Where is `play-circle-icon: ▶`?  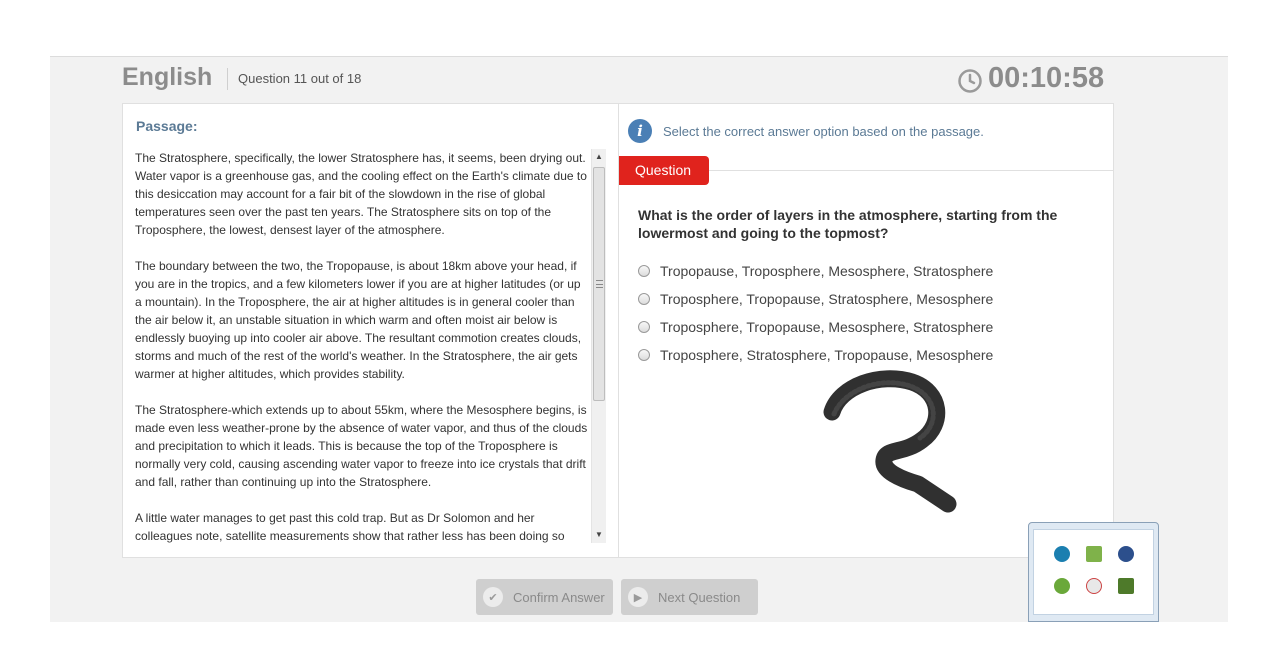 play-circle-icon: ▶ is located at coordinates (638, 597).